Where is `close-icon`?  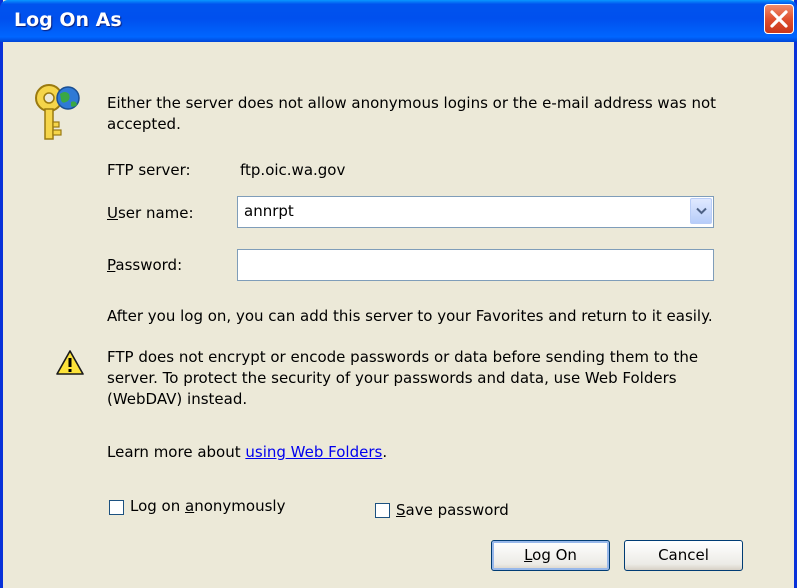
close-icon is located at coordinates (779, 19).